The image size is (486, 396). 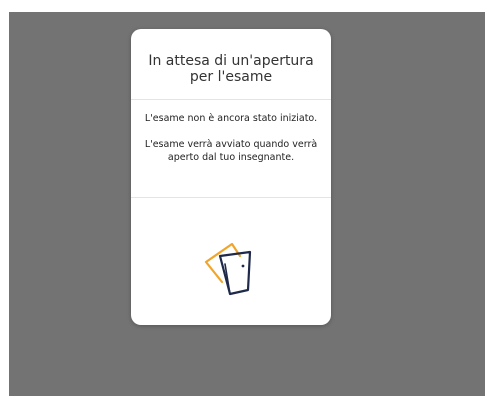 What do you see at coordinates (228, 269) in the screenshot?
I see `open-door-icon` at bounding box center [228, 269].